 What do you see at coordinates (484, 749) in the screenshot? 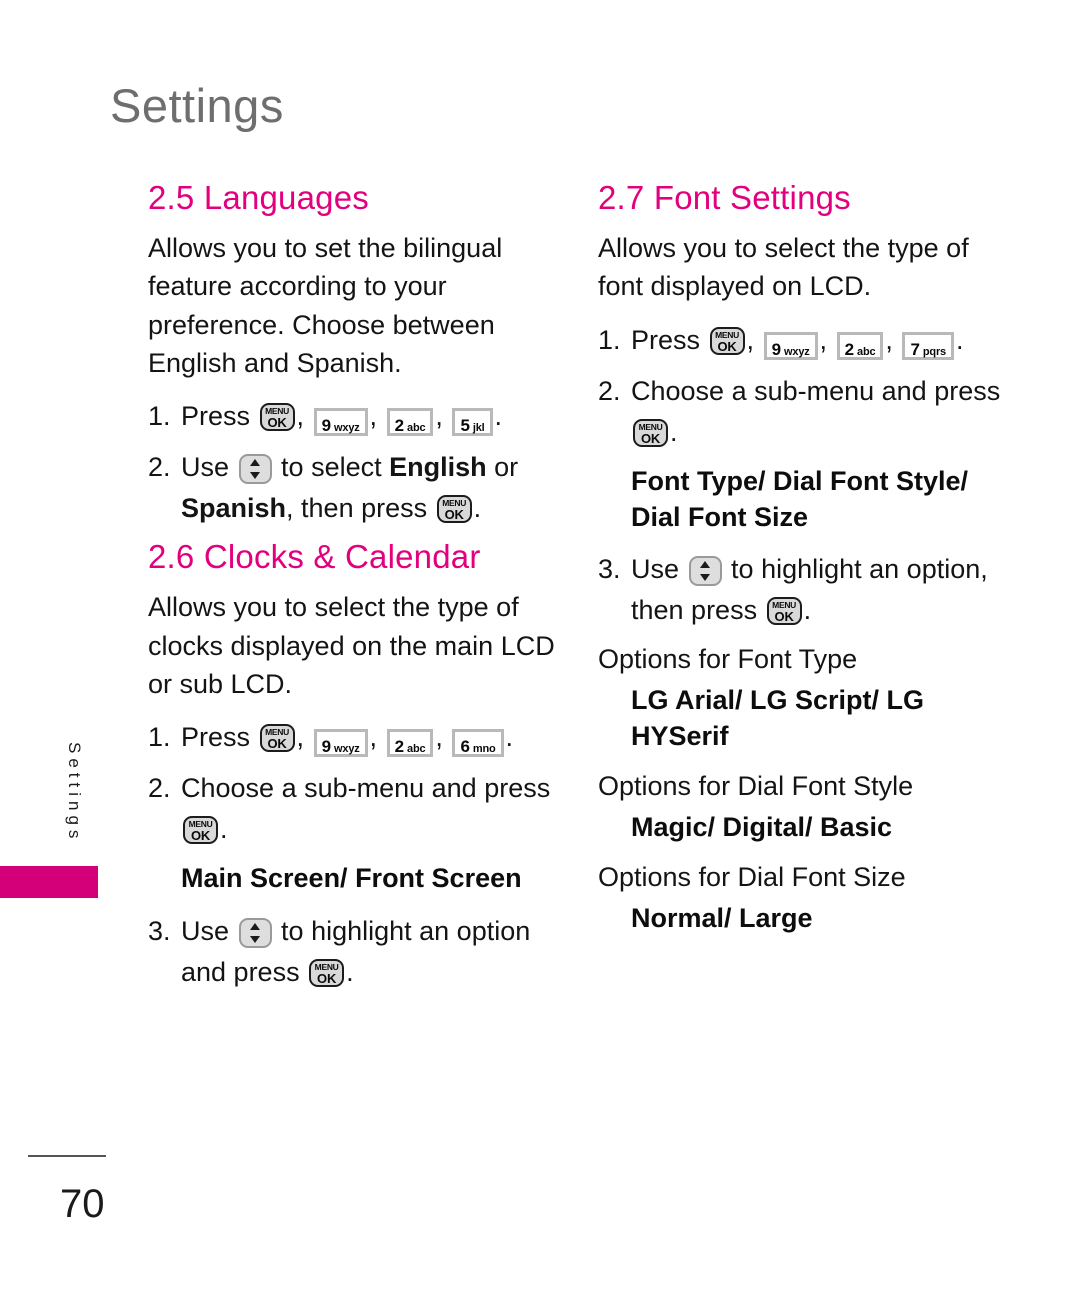
I see `keypad-letters: mno` at bounding box center [484, 749].